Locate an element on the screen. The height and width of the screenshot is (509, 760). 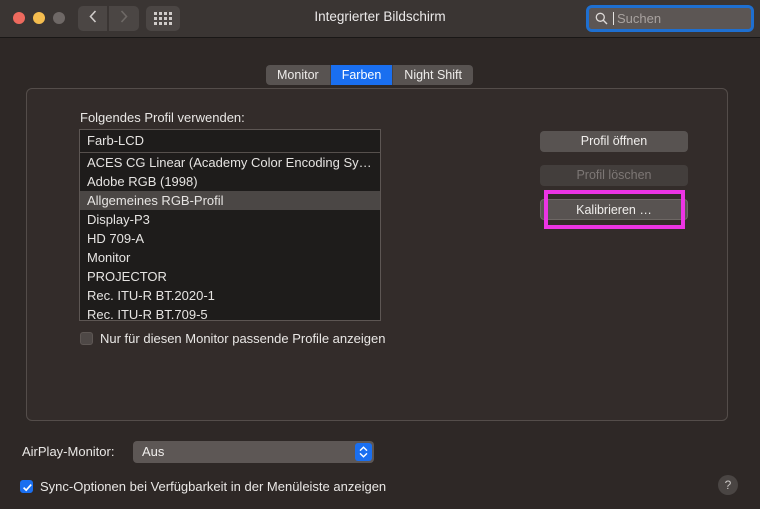
list-item: Display-P3 is located at coordinates (230, 219).